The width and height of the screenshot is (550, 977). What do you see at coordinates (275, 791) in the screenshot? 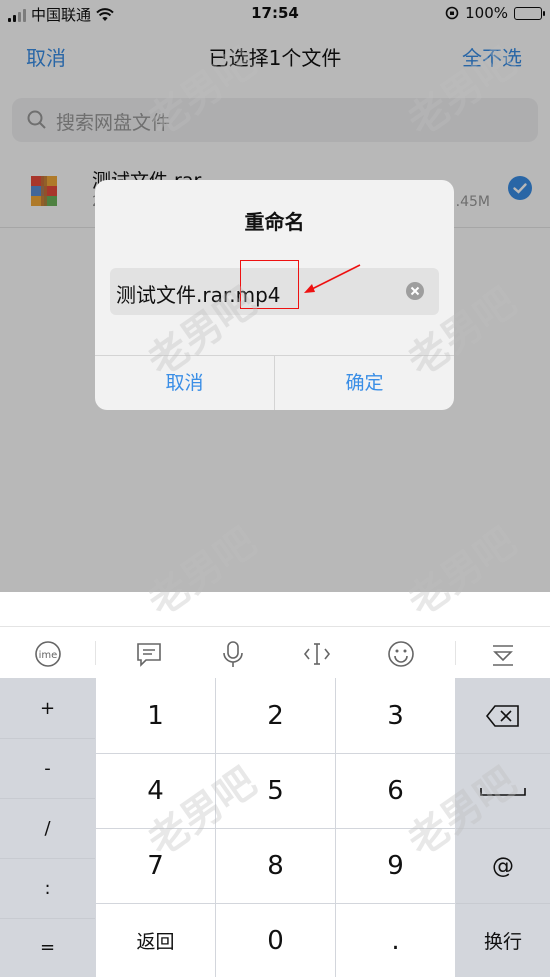
I see `key-5: 5` at bounding box center [275, 791].